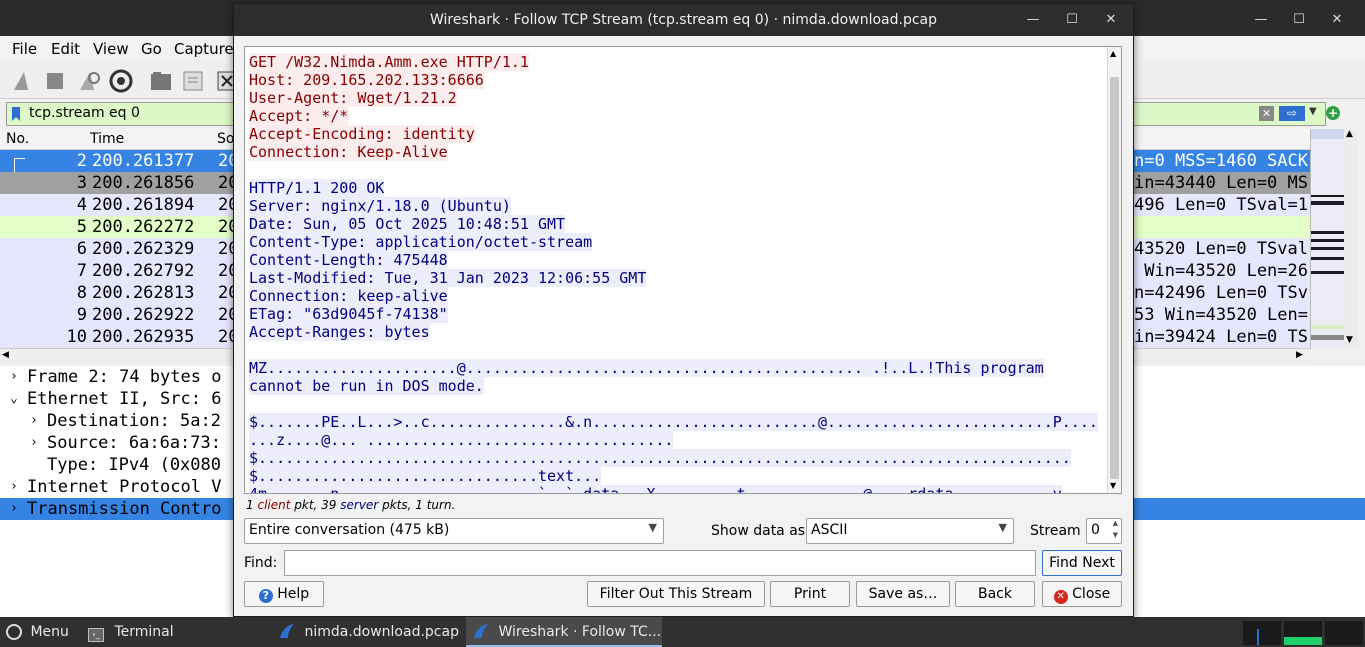 Image resolution: width=1365 pixels, height=647 pixels. I want to click on spin-down-icon: ▼, so click(1115, 535).